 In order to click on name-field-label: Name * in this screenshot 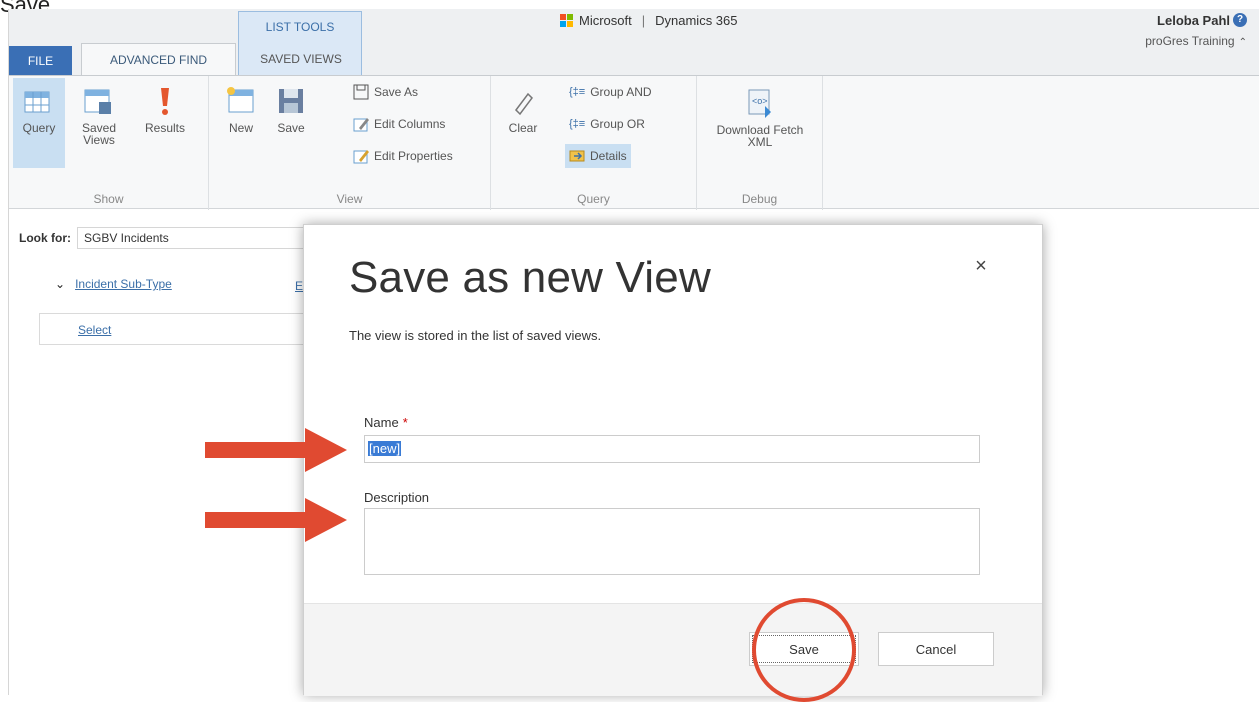, I will do `click(386, 422)`.